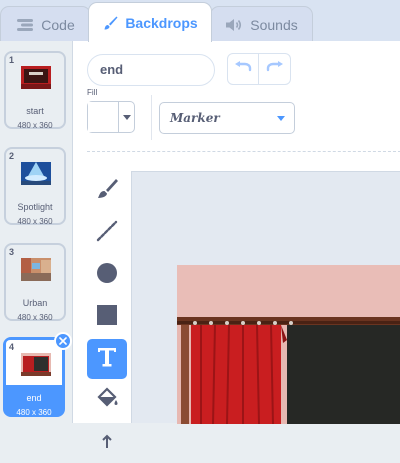  I want to click on fill-color-picker, so click(111, 117).